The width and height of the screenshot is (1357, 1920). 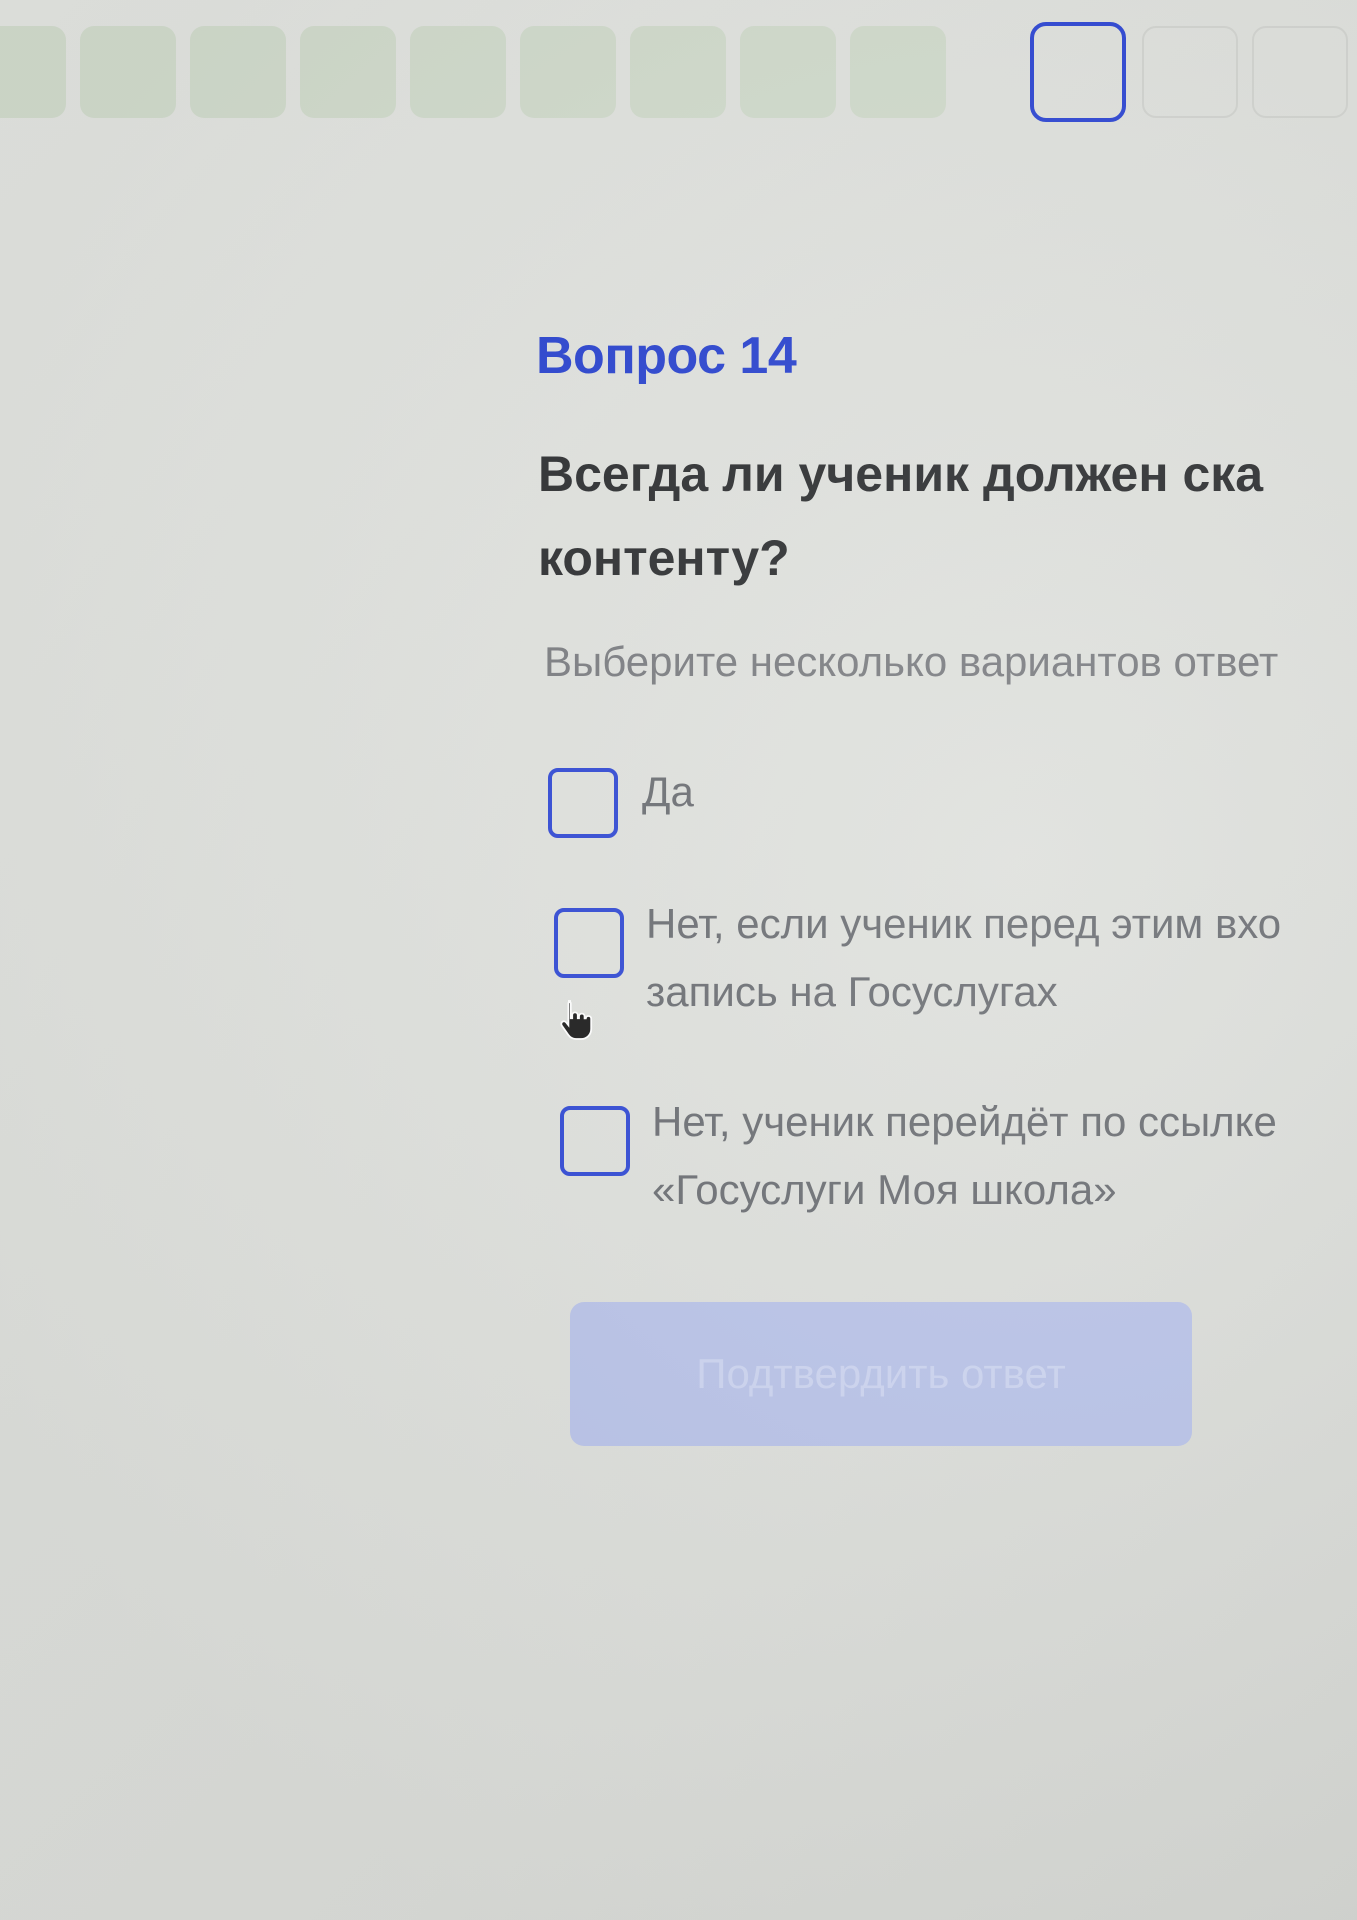 I want to click on answer-hint: Выберите несколько вариантов ответ, so click(x=911, y=661).